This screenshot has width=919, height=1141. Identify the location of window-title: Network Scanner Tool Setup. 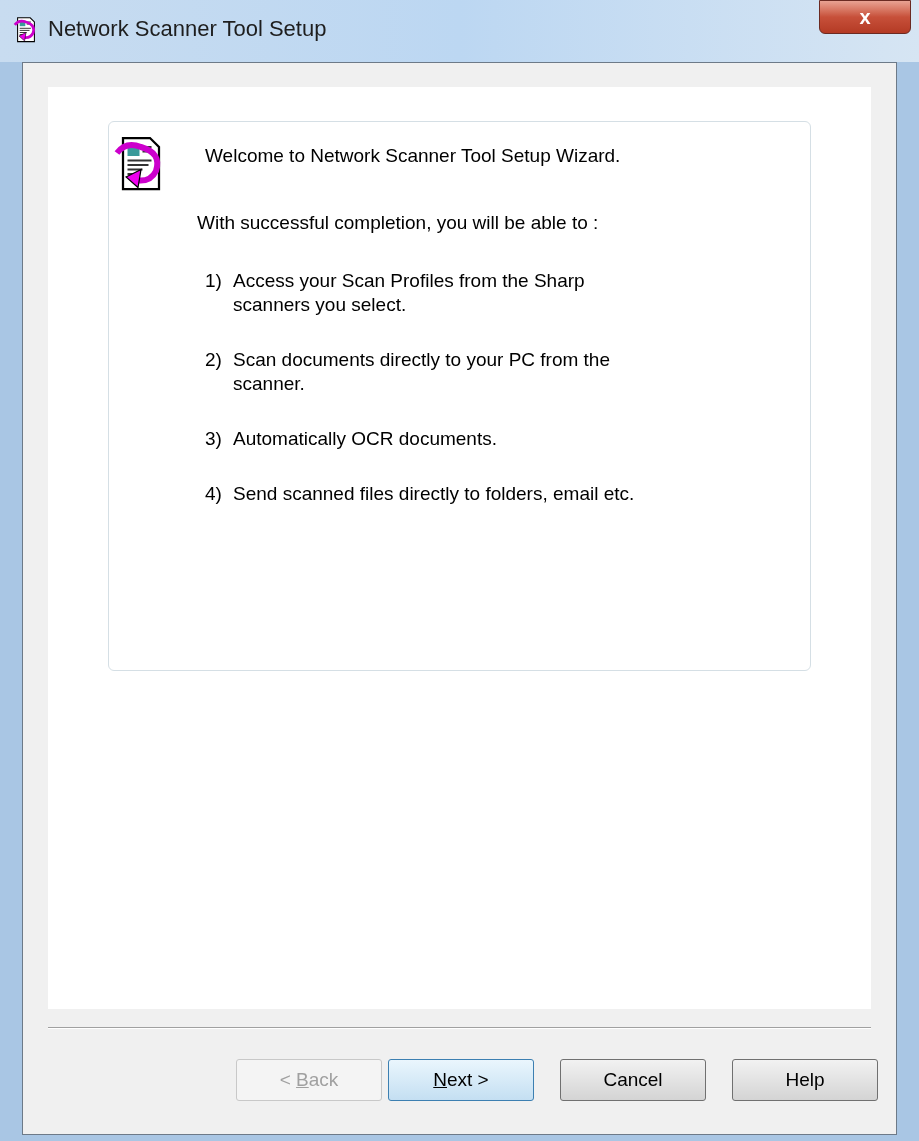
(187, 29).